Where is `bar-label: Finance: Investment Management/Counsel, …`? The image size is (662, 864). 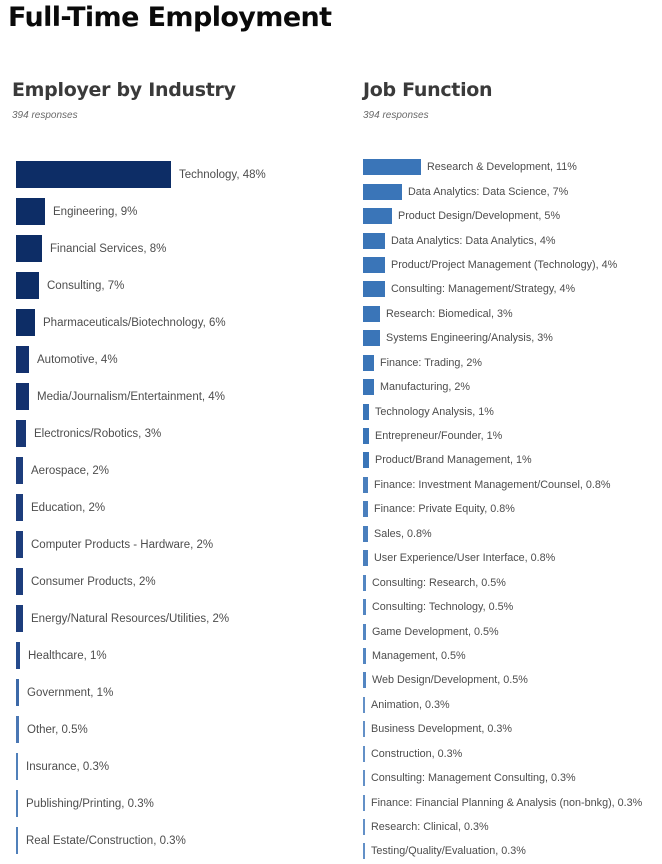 bar-label: Finance: Investment Management/Counsel, … is located at coordinates (492, 484).